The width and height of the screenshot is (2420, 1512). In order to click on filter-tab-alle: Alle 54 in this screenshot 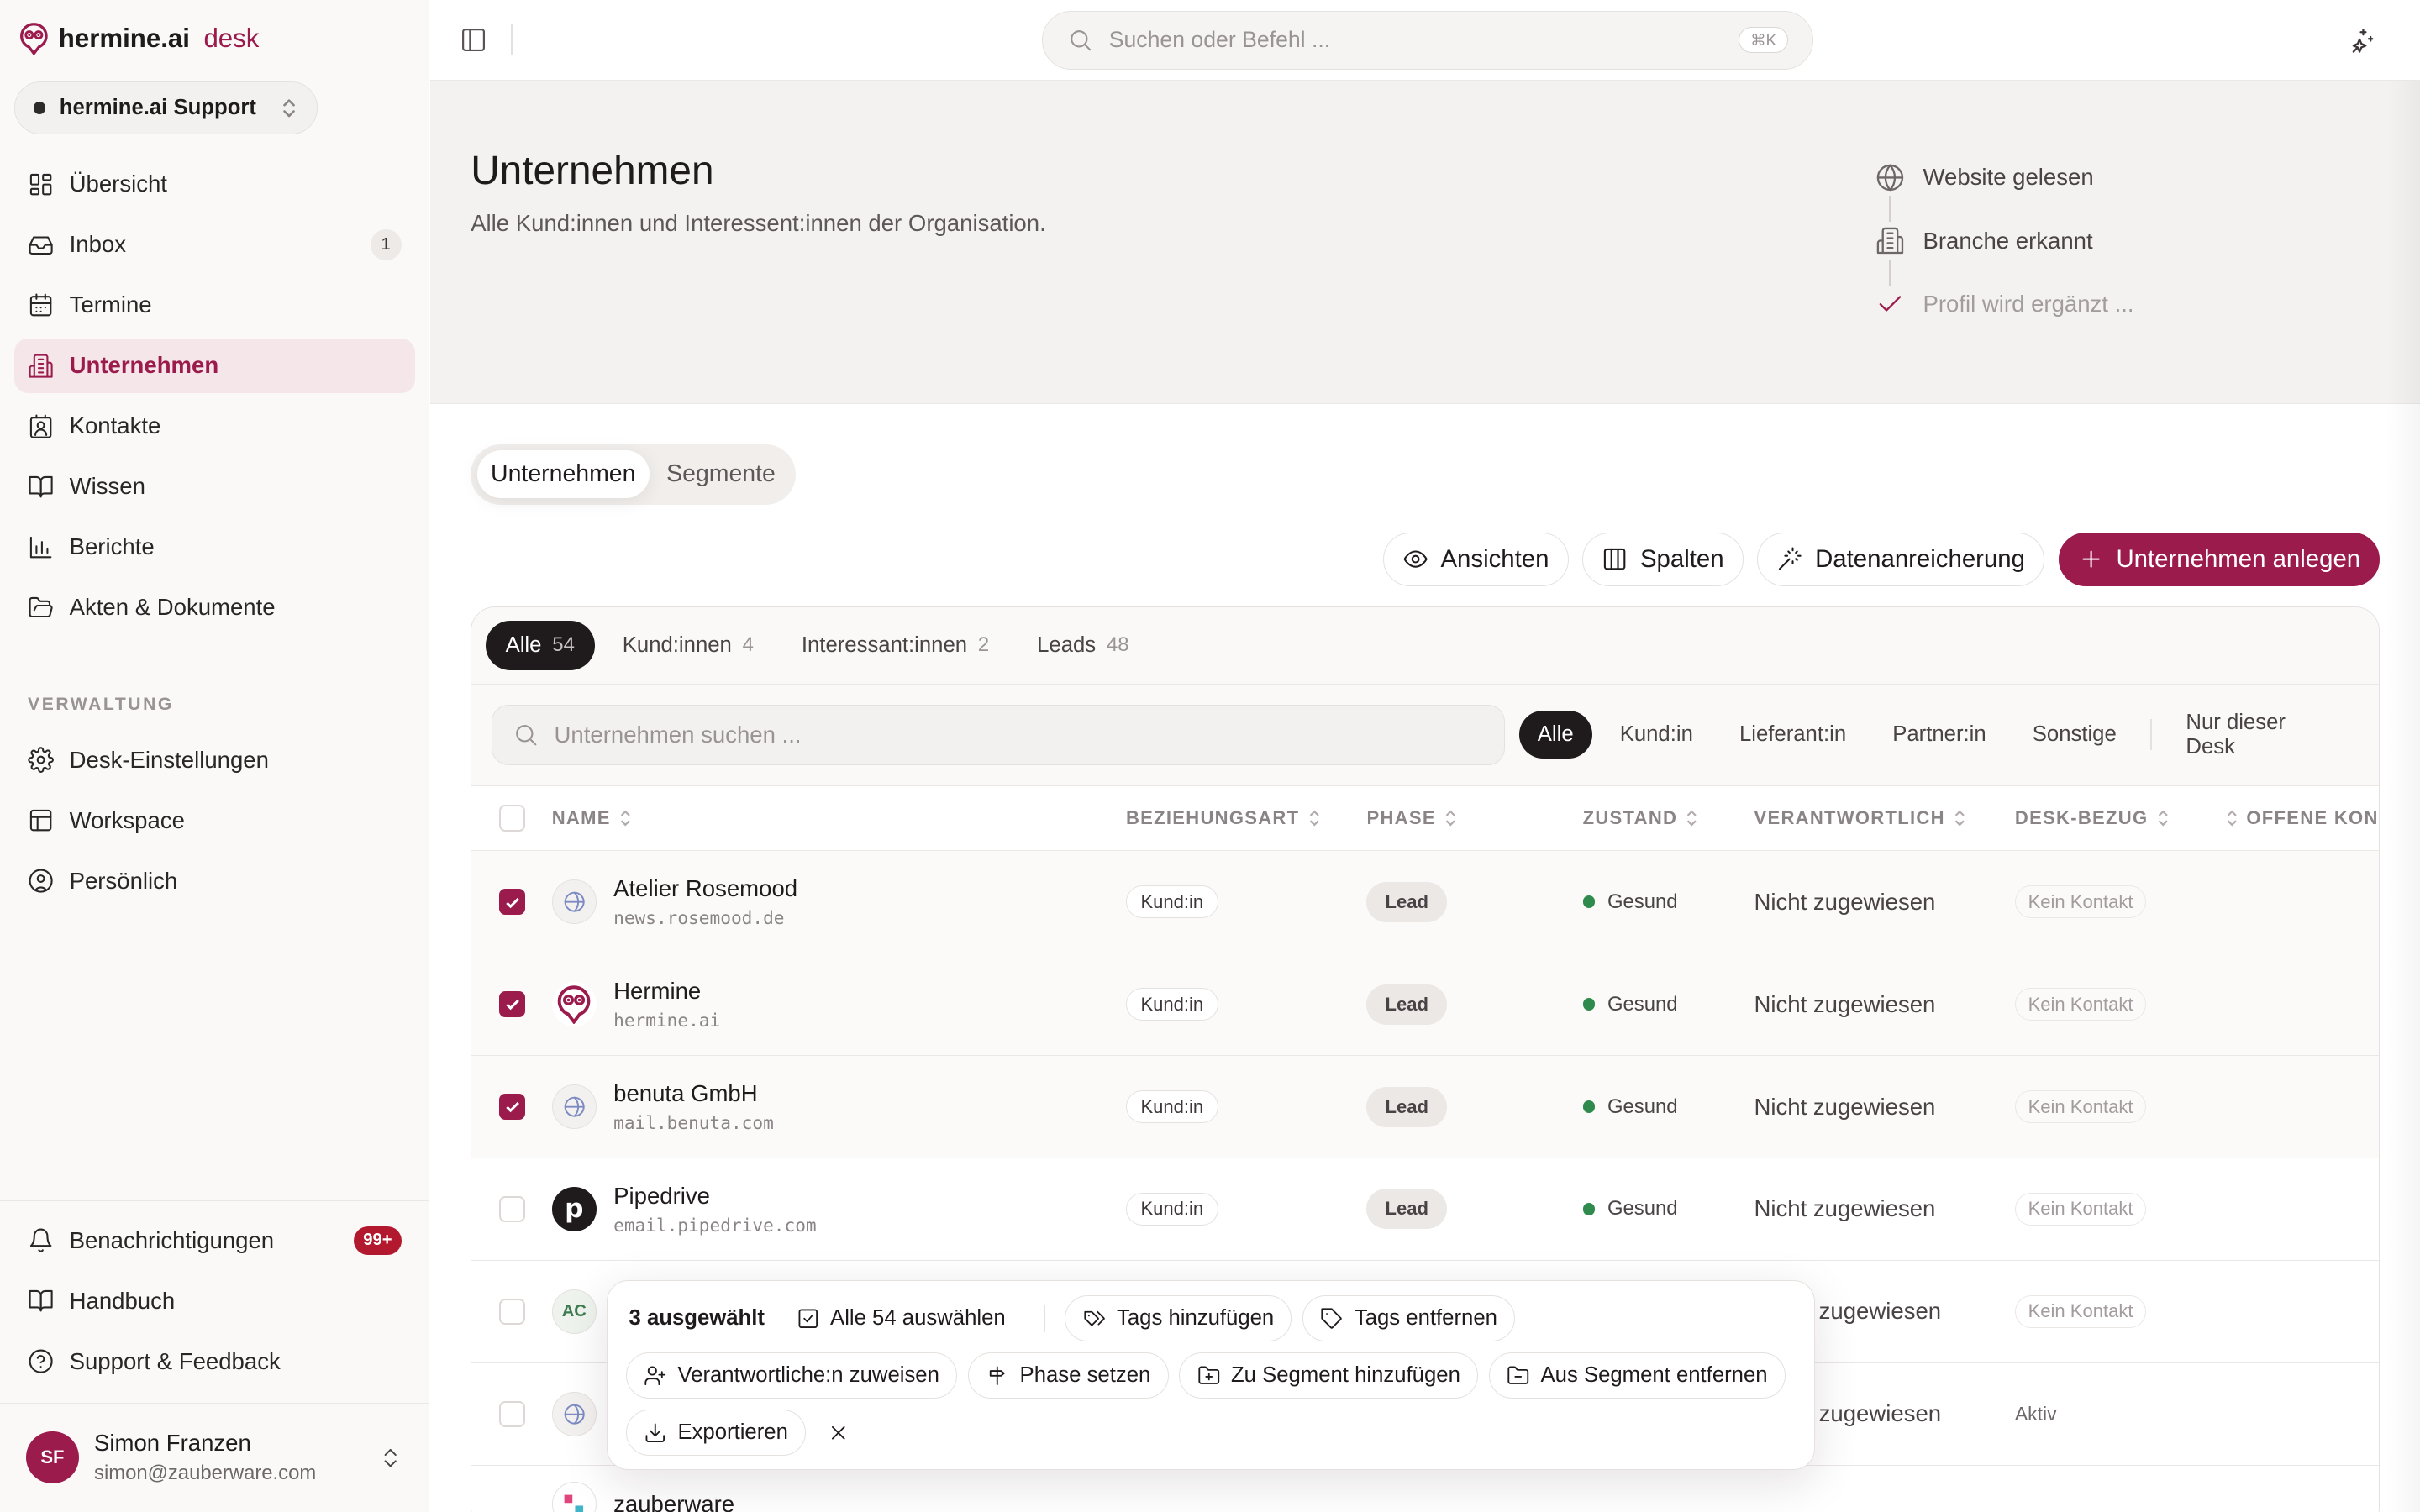, I will do `click(540, 645)`.